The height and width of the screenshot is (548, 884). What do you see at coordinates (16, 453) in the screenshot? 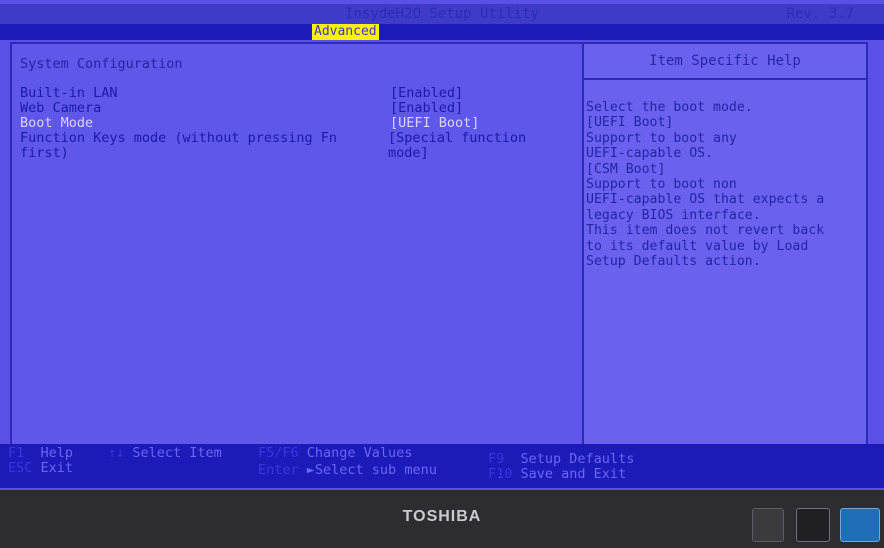
I see `key-label: F1` at bounding box center [16, 453].